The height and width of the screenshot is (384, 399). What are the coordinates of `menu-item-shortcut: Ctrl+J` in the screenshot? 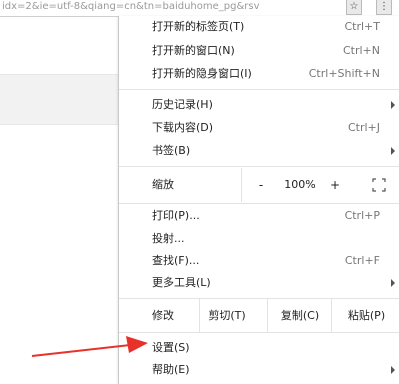 It's located at (363, 127).